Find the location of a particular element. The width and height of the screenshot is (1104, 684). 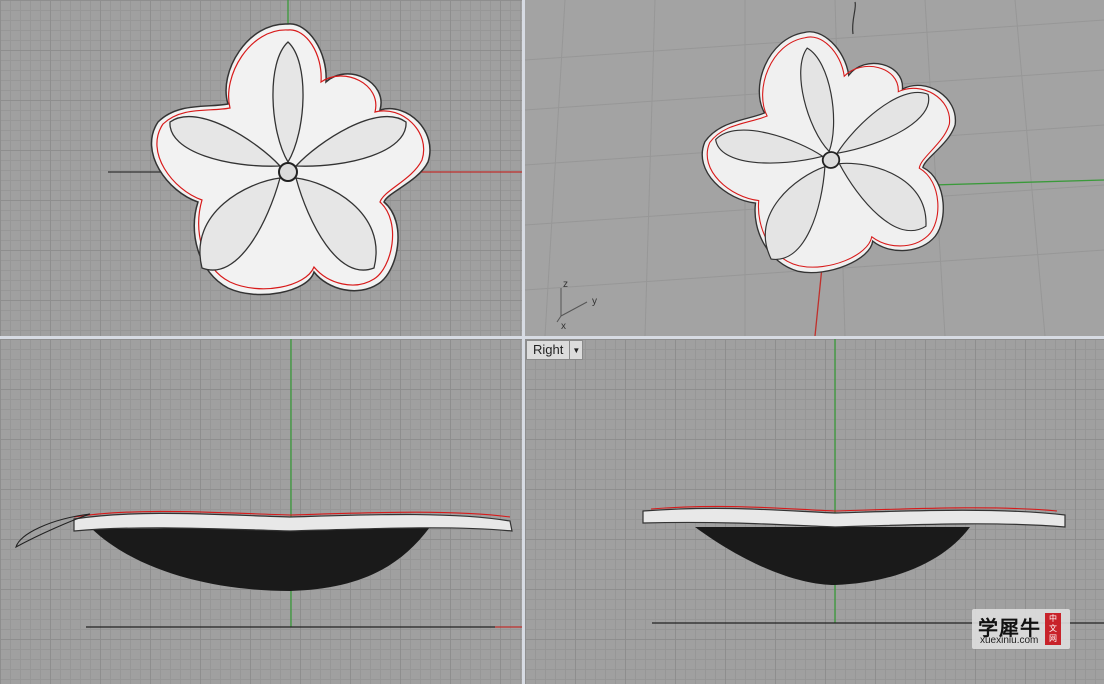

gizmo-x-label: x is located at coordinates (563, 326).